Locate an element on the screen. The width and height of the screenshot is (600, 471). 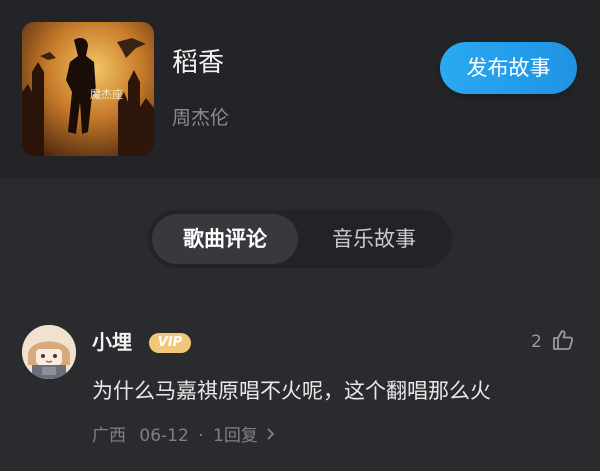
chevron-right-icon is located at coordinates (270, 436).